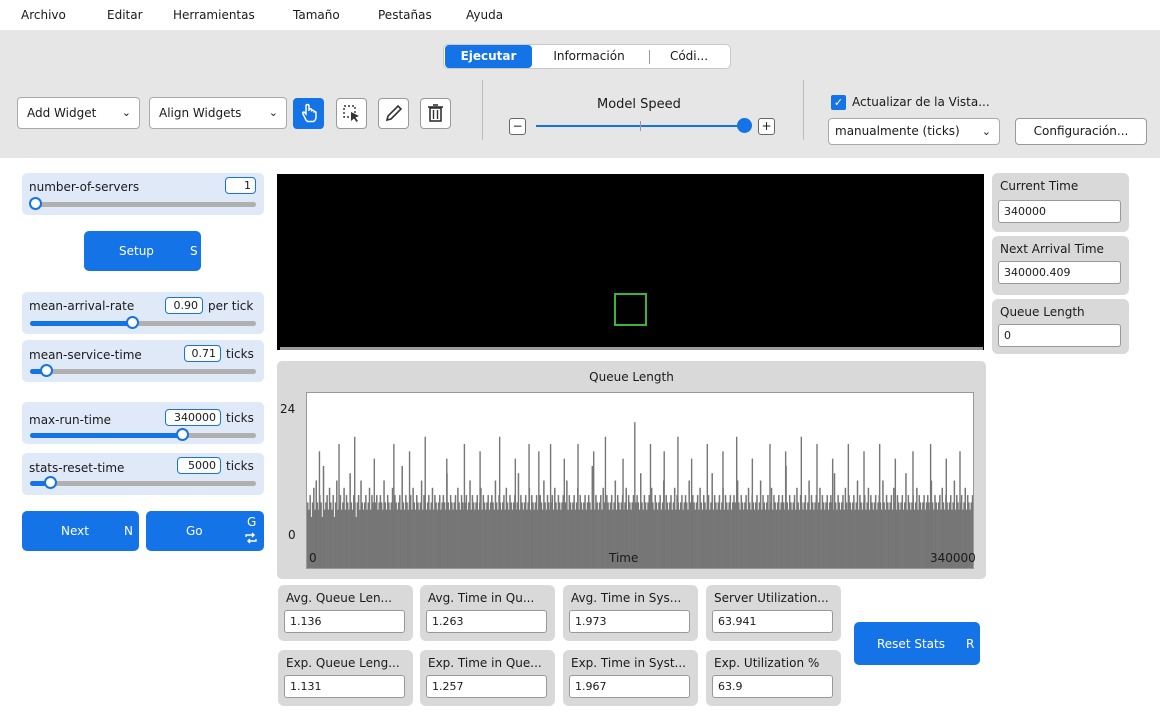 The image size is (1160, 727). What do you see at coordinates (917, 643) in the screenshot?
I see `reset-stats-button: Reset Stats R` at bounding box center [917, 643].